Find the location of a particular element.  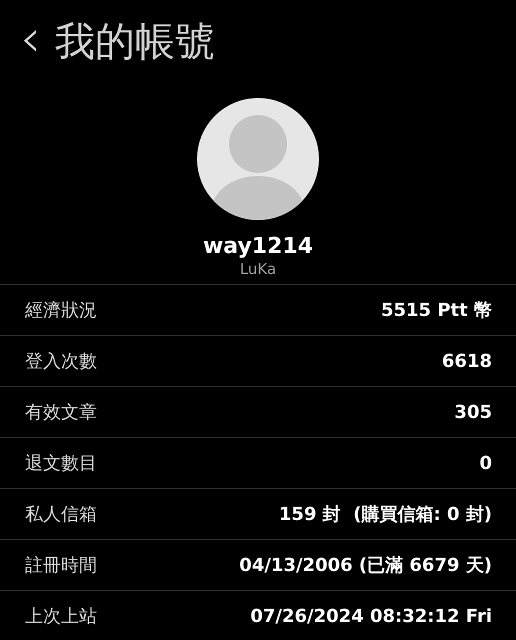

avatar-icon is located at coordinates (258, 159).